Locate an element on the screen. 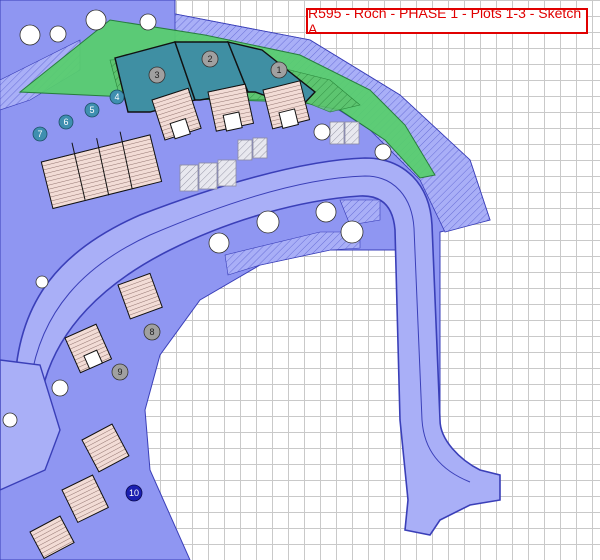 The width and height of the screenshot is (600, 560). plot-label-4: 4 is located at coordinates (116, 97).